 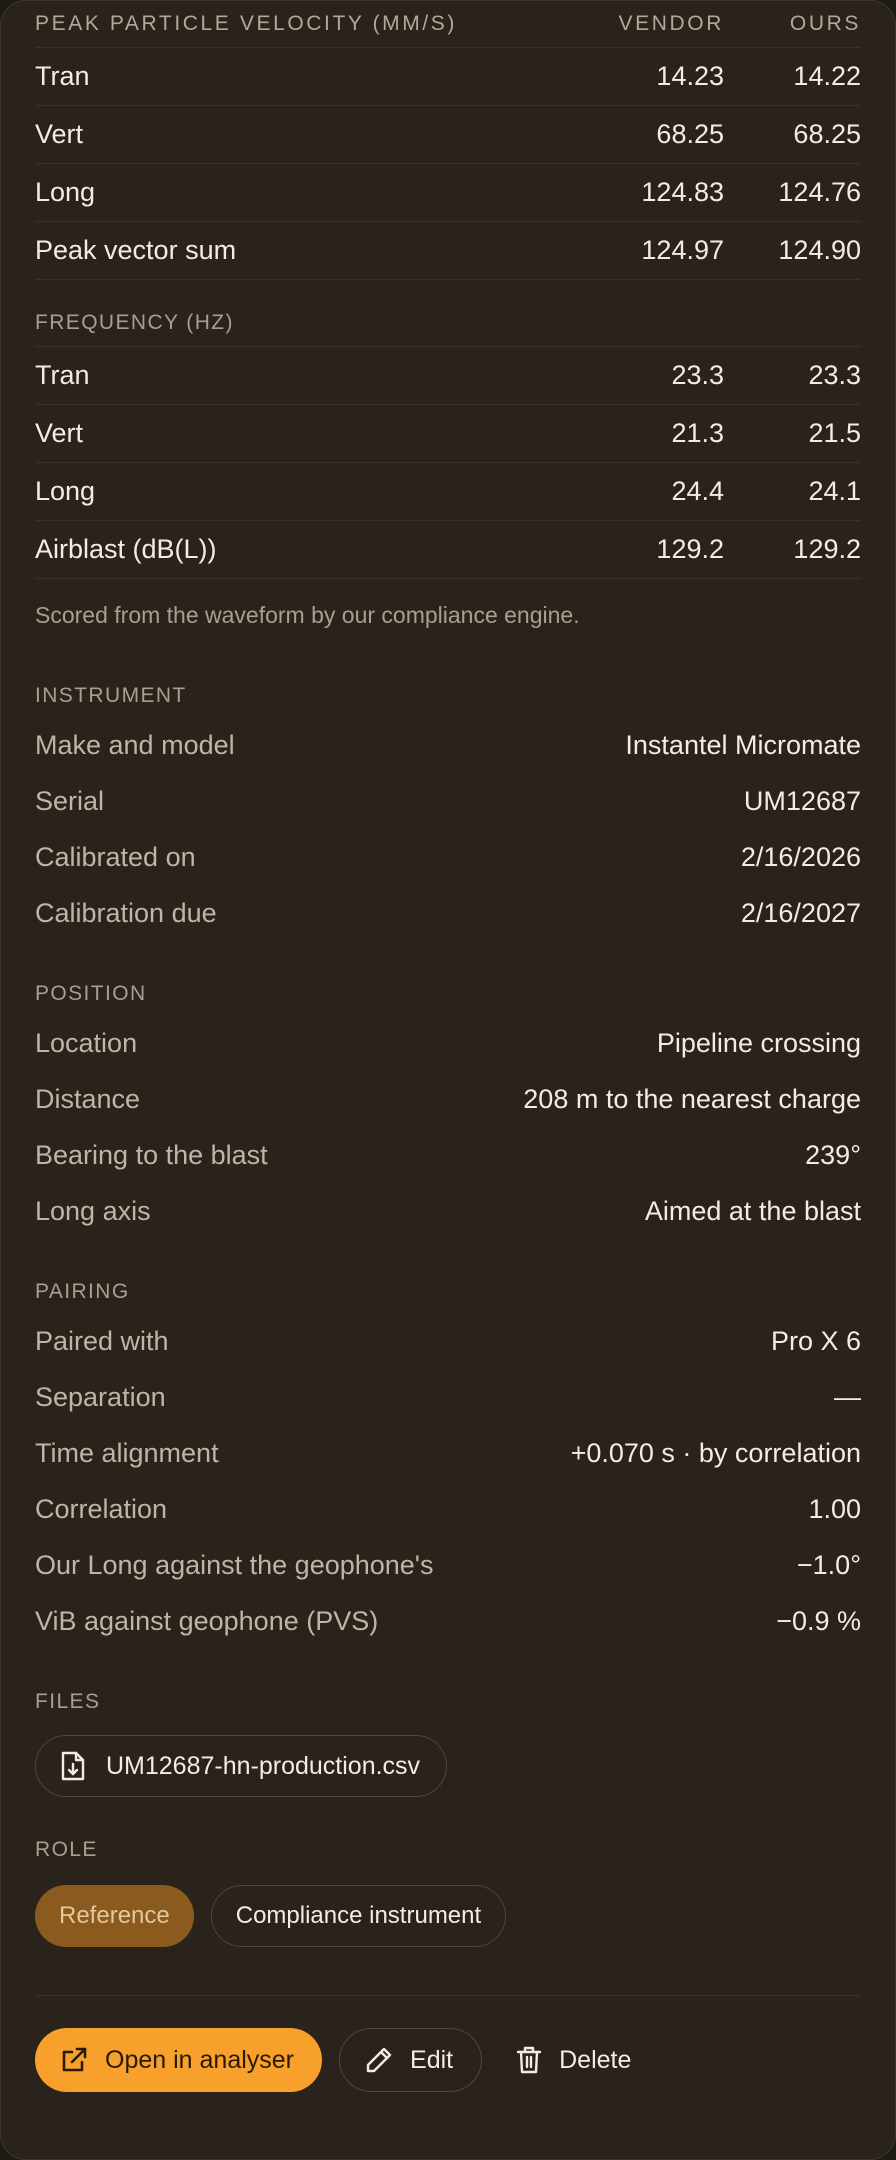 I want to click on detail-row: Distance 208 m to the nearest charge, so click(x=448, y=1099).